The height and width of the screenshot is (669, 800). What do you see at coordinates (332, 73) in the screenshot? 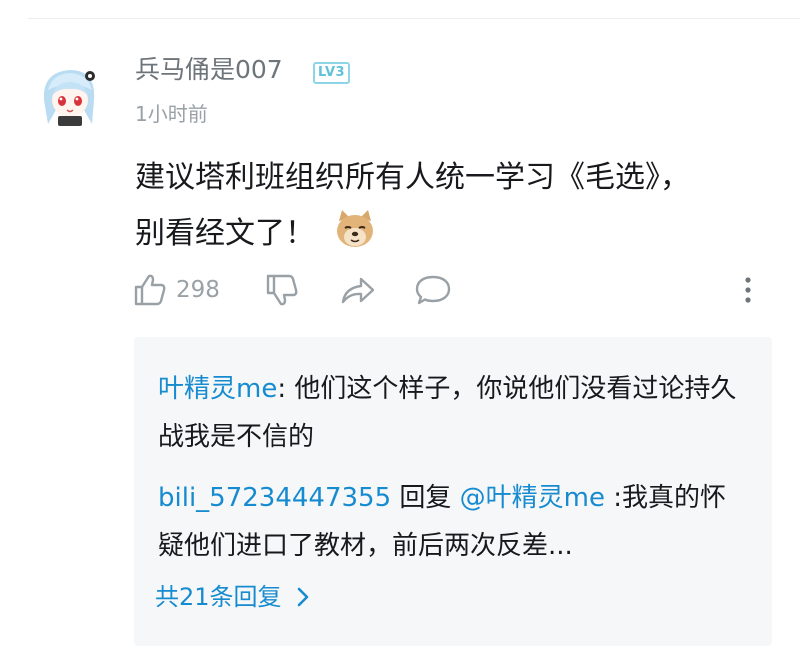
I see `level-badge: LV3` at bounding box center [332, 73].